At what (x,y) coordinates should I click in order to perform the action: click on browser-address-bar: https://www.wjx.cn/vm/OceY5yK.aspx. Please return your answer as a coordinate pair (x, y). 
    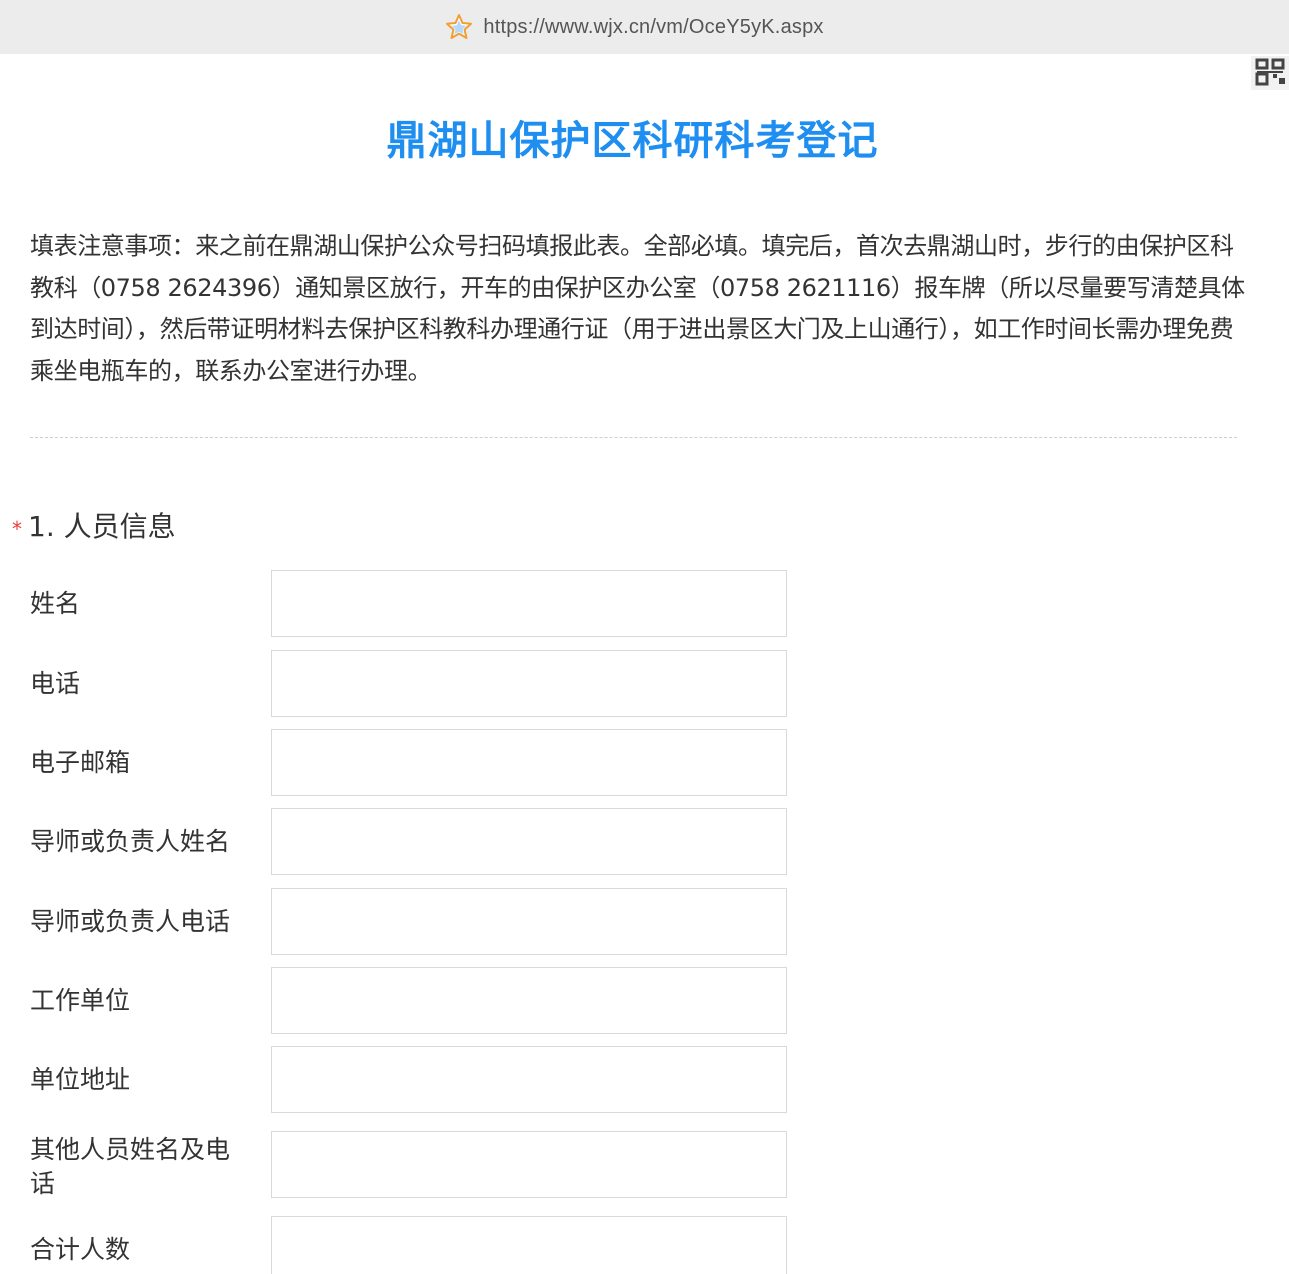
    Looking at the image, I should click on (644, 27).